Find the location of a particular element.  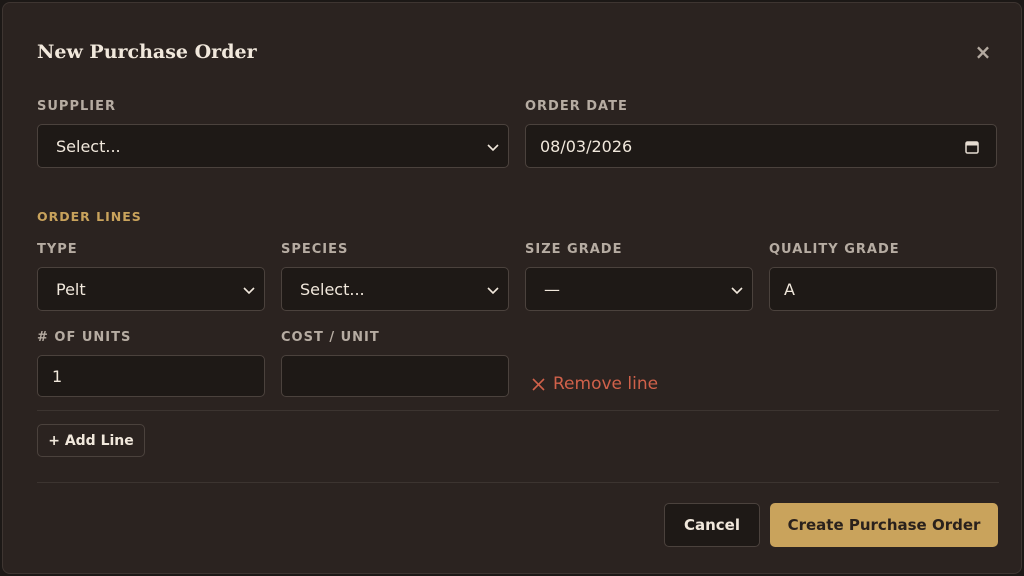

calendar-icon is located at coordinates (972, 147).